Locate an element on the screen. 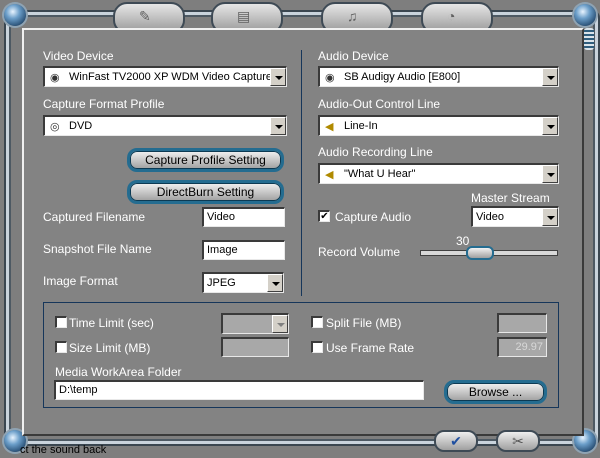  size-limit-checkbox is located at coordinates (61, 347).